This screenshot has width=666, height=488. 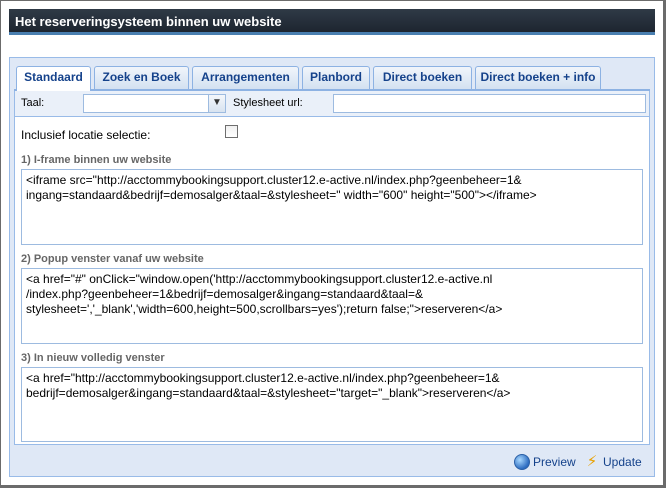 What do you see at coordinates (86, 135) in the screenshot?
I see `locatie-label: Inclusief locatie selectie:` at bounding box center [86, 135].